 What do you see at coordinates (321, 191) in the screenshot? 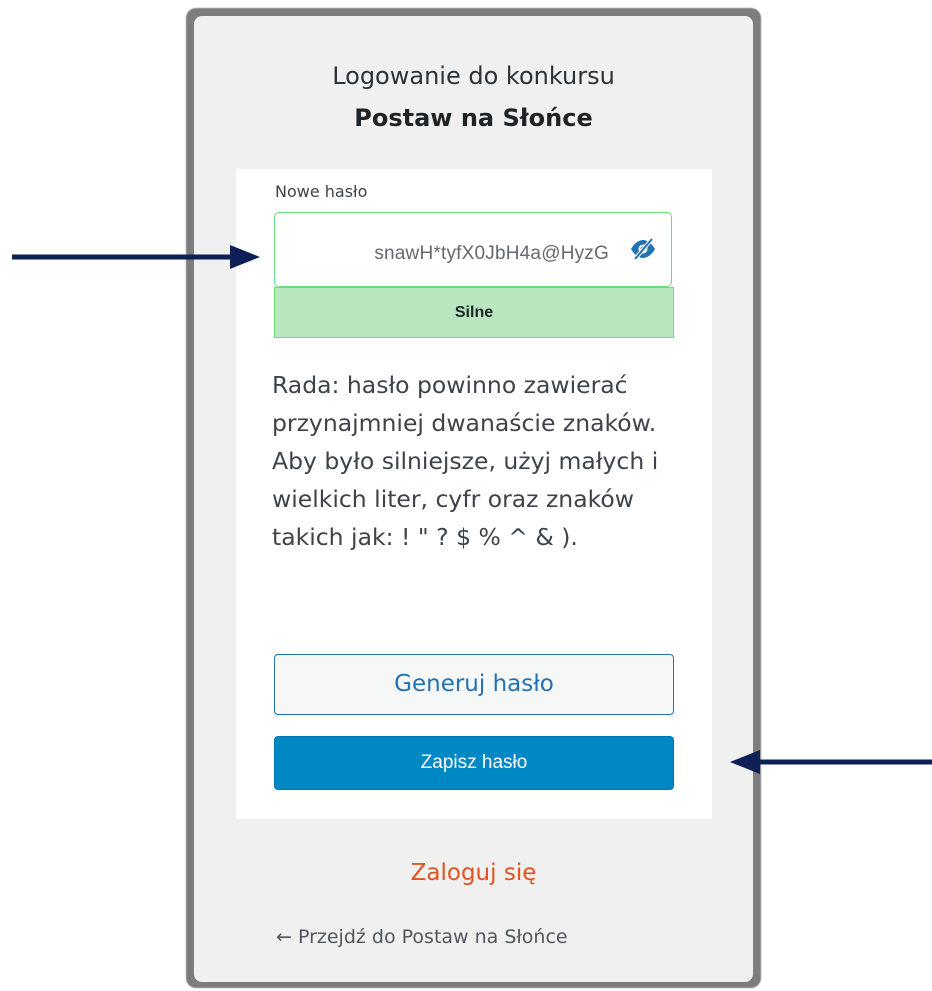
I see `new-password-label: Nowe hasło` at bounding box center [321, 191].